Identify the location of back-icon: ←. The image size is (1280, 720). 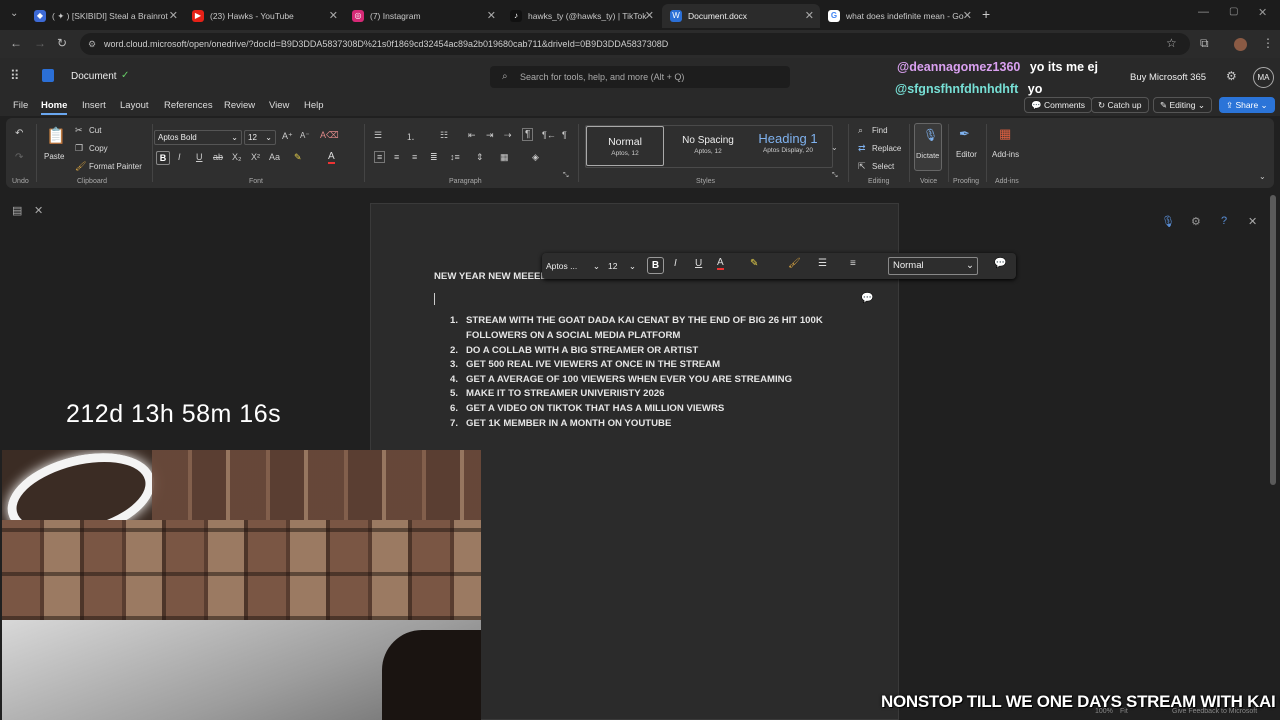
(16, 43).